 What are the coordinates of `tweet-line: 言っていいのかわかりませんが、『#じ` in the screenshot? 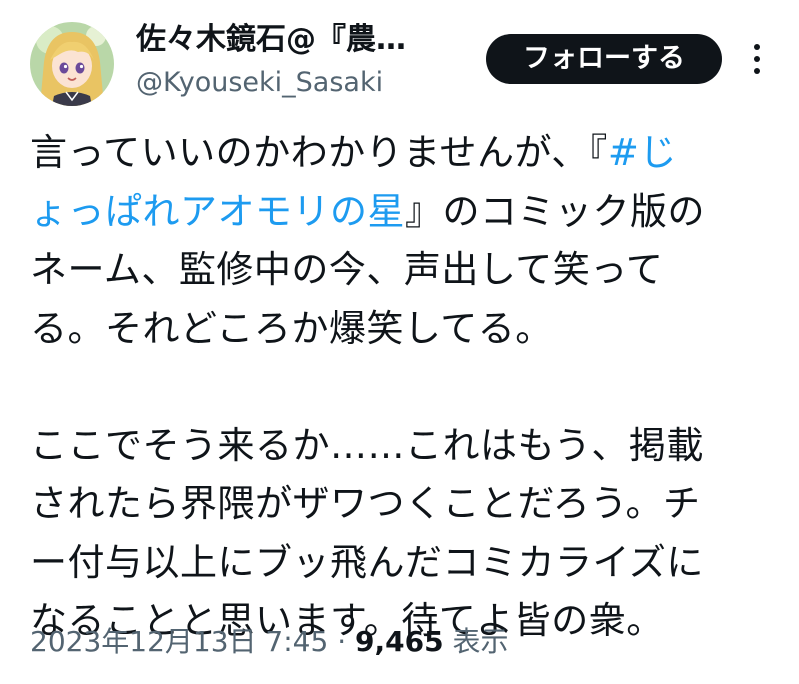 It's located at (410, 153).